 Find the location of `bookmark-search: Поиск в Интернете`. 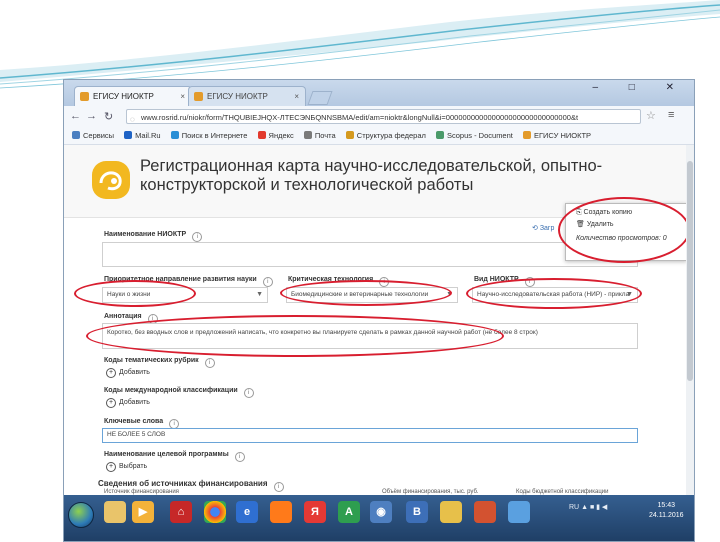

bookmark-search: Поиск в Интернете is located at coordinates (208, 136).